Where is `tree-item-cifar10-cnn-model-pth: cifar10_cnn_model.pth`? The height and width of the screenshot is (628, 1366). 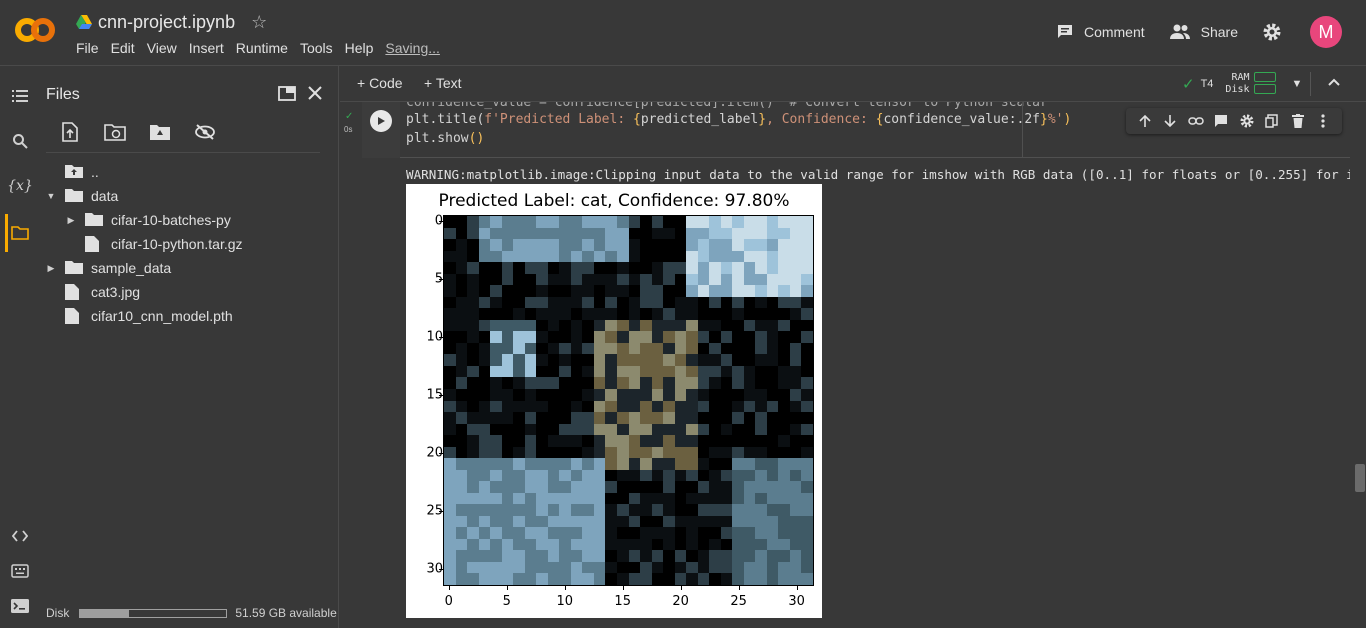 tree-item-cifar10-cnn-model-pth: cifar10_cnn_model.pth is located at coordinates (149, 316).